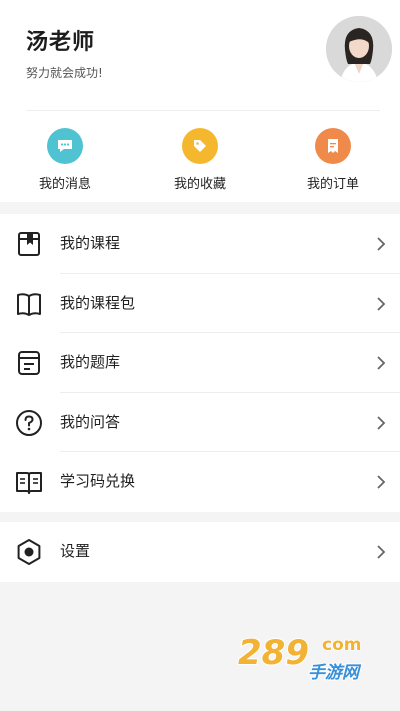  What do you see at coordinates (200, 244) in the screenshot?
I see `menu-item-my-courses: 我的课程` at bounding box center [200, 244].